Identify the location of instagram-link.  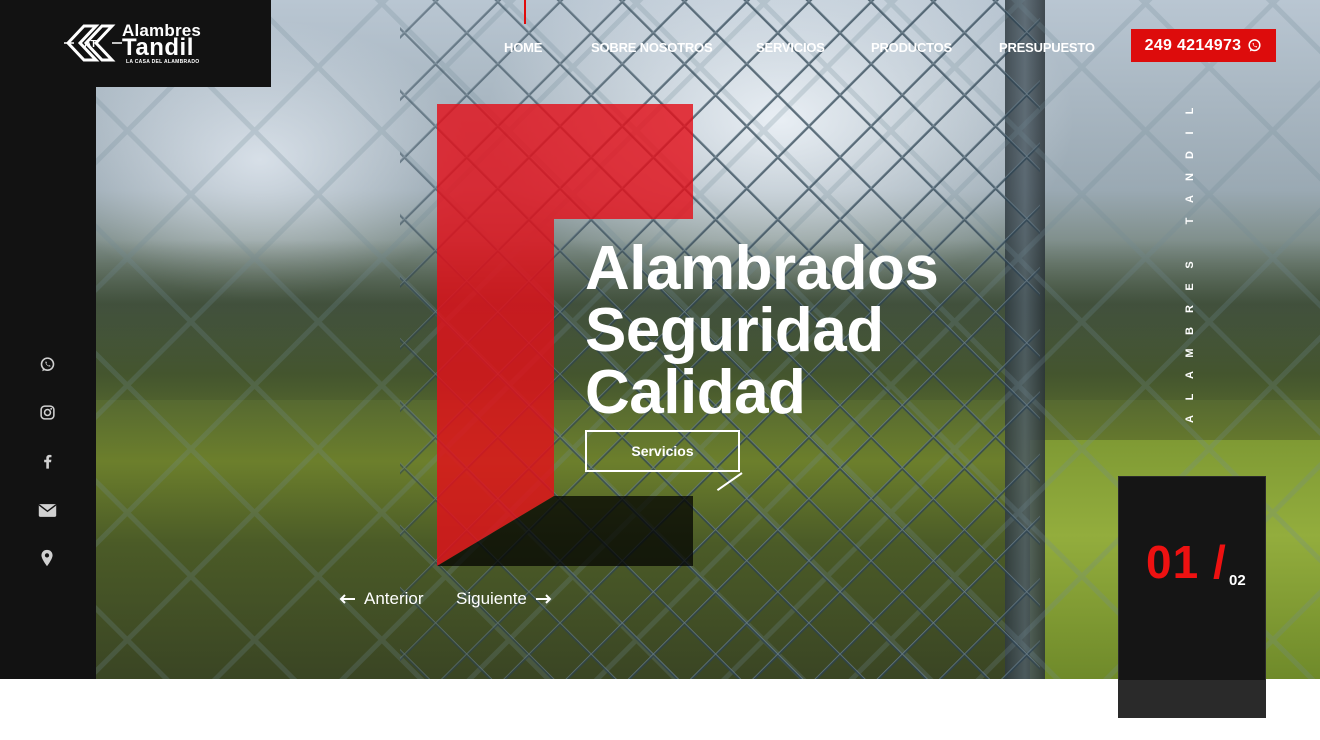
(47, 412).